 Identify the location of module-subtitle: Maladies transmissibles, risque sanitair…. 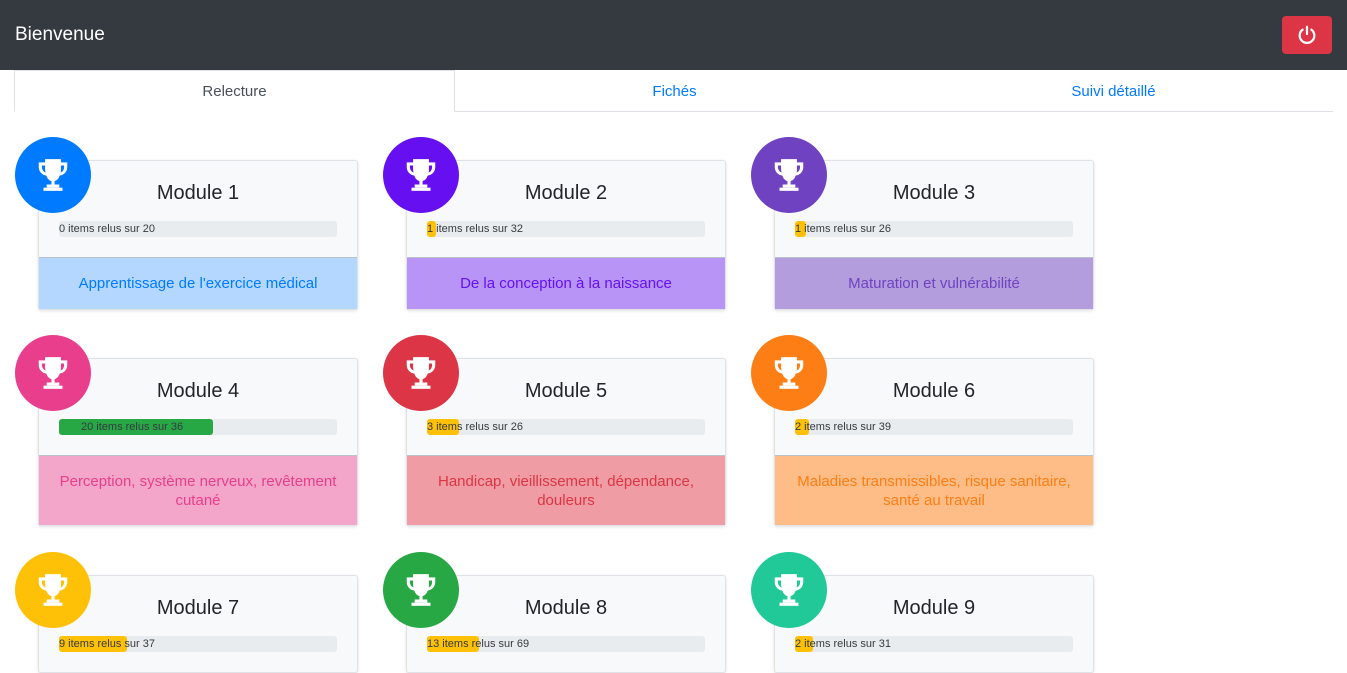
(934, 490).